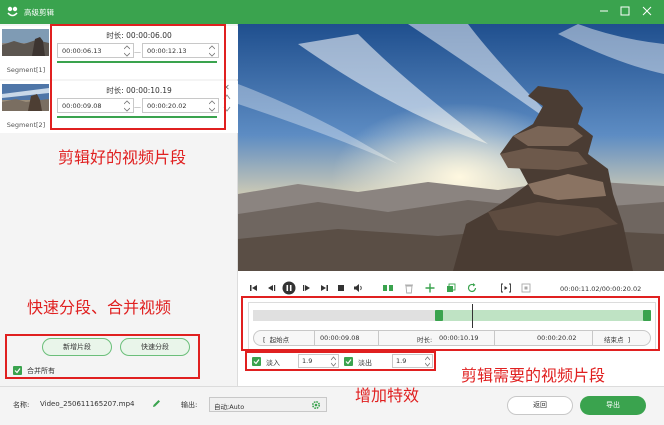 This screenshot has width=664, height=425. I want to click on maximize-icon, so click(625, 11).